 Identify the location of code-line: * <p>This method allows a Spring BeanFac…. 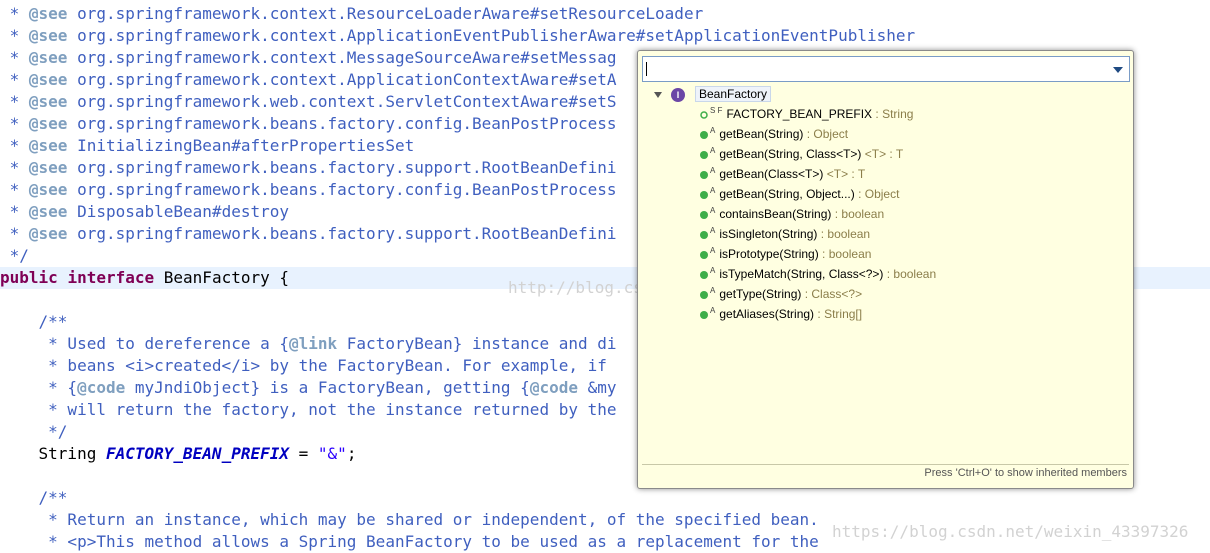
(409, 541).